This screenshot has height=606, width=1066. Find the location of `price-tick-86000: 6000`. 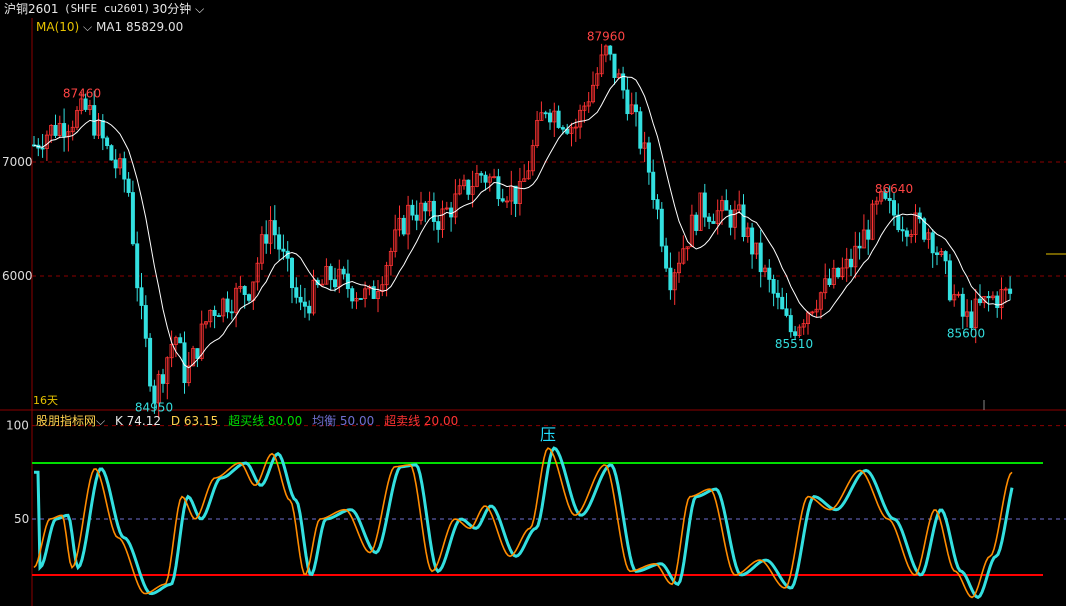

price-tick-86000: 6000 is located at coordinates (17, 276).